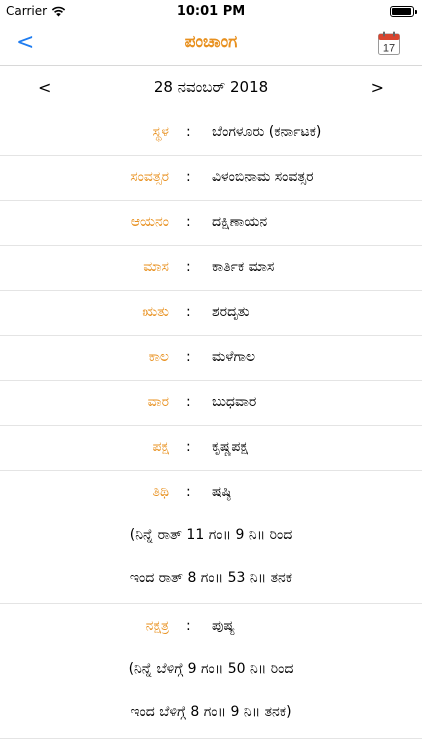 This screenshot has width=422, height=750. Describe the element at coordinates (377, 87) in the screenshot. I see `next-day-button: >` at that location.